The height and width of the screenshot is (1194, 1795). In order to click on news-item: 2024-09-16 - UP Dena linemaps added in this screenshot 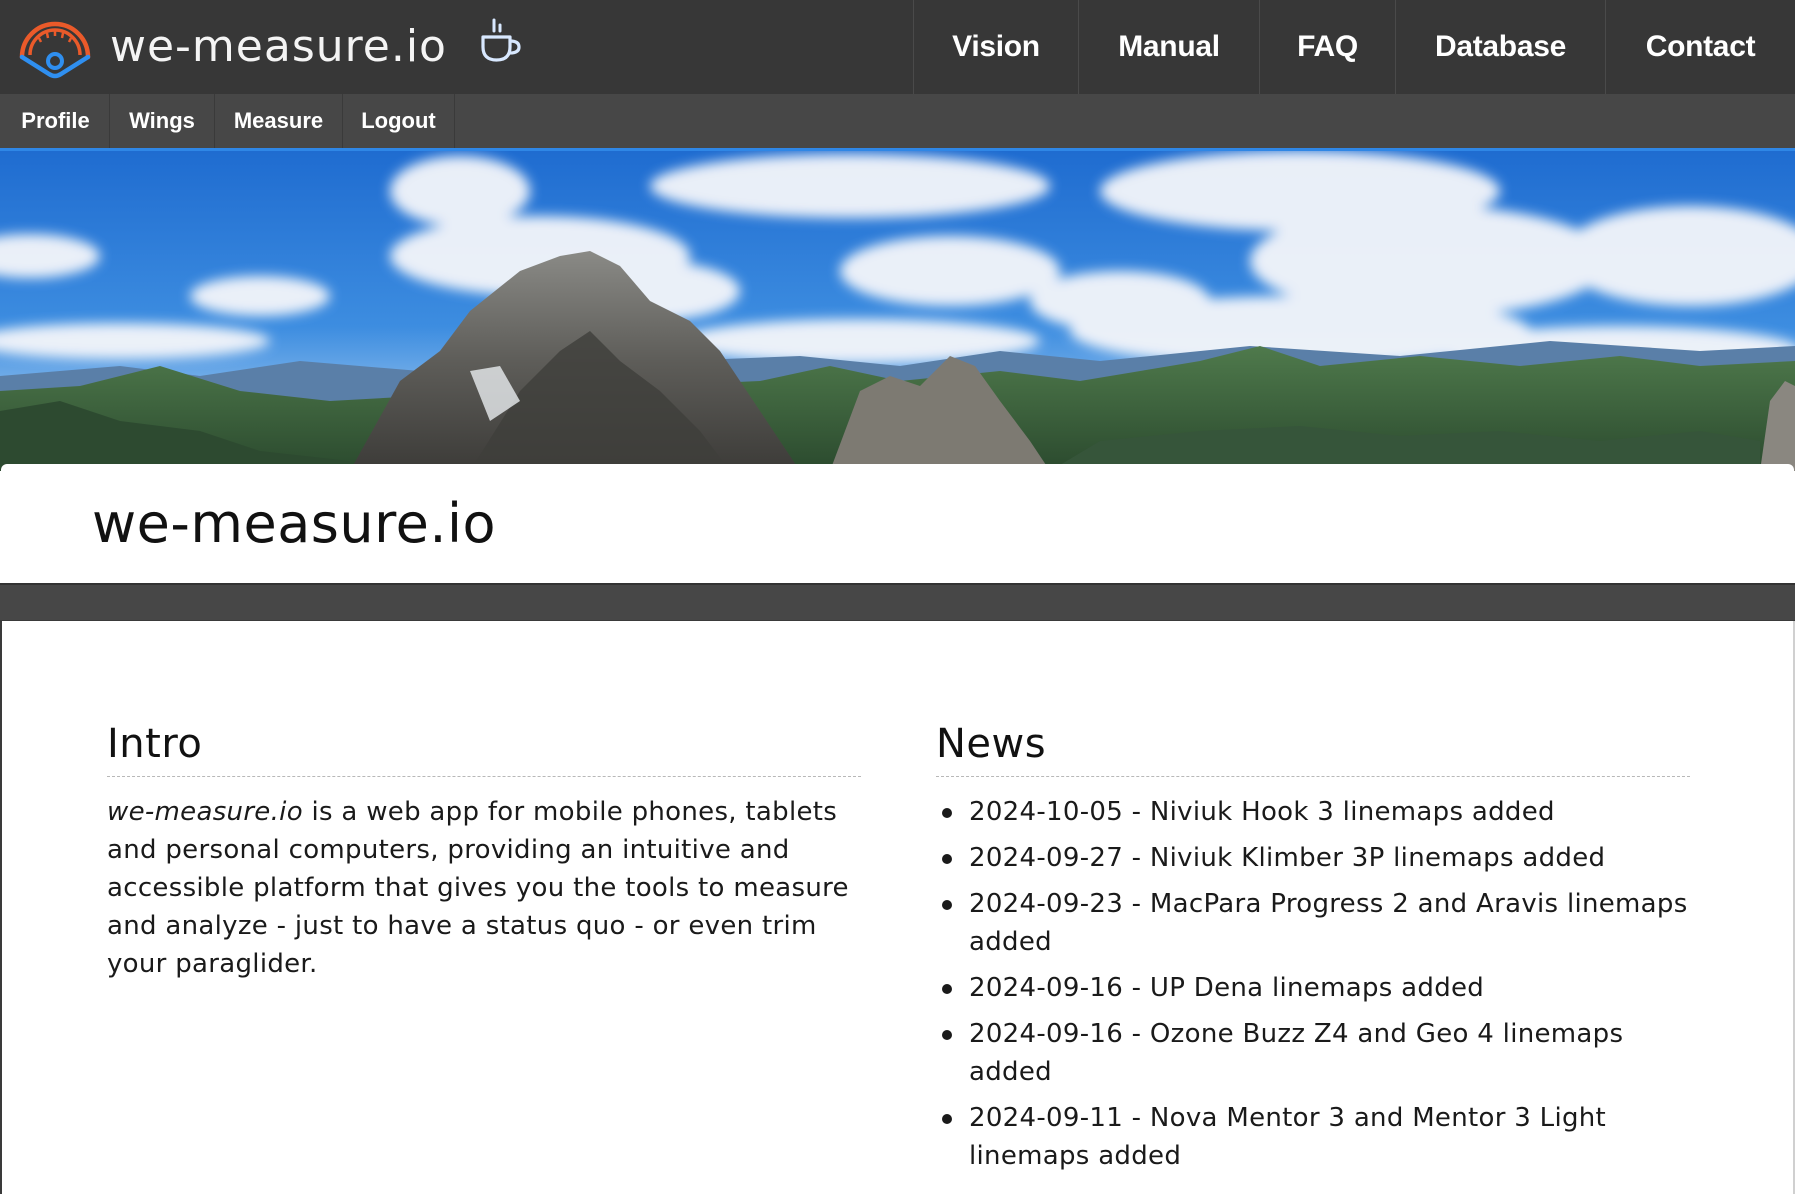, I will do `click(1313, 988)`.